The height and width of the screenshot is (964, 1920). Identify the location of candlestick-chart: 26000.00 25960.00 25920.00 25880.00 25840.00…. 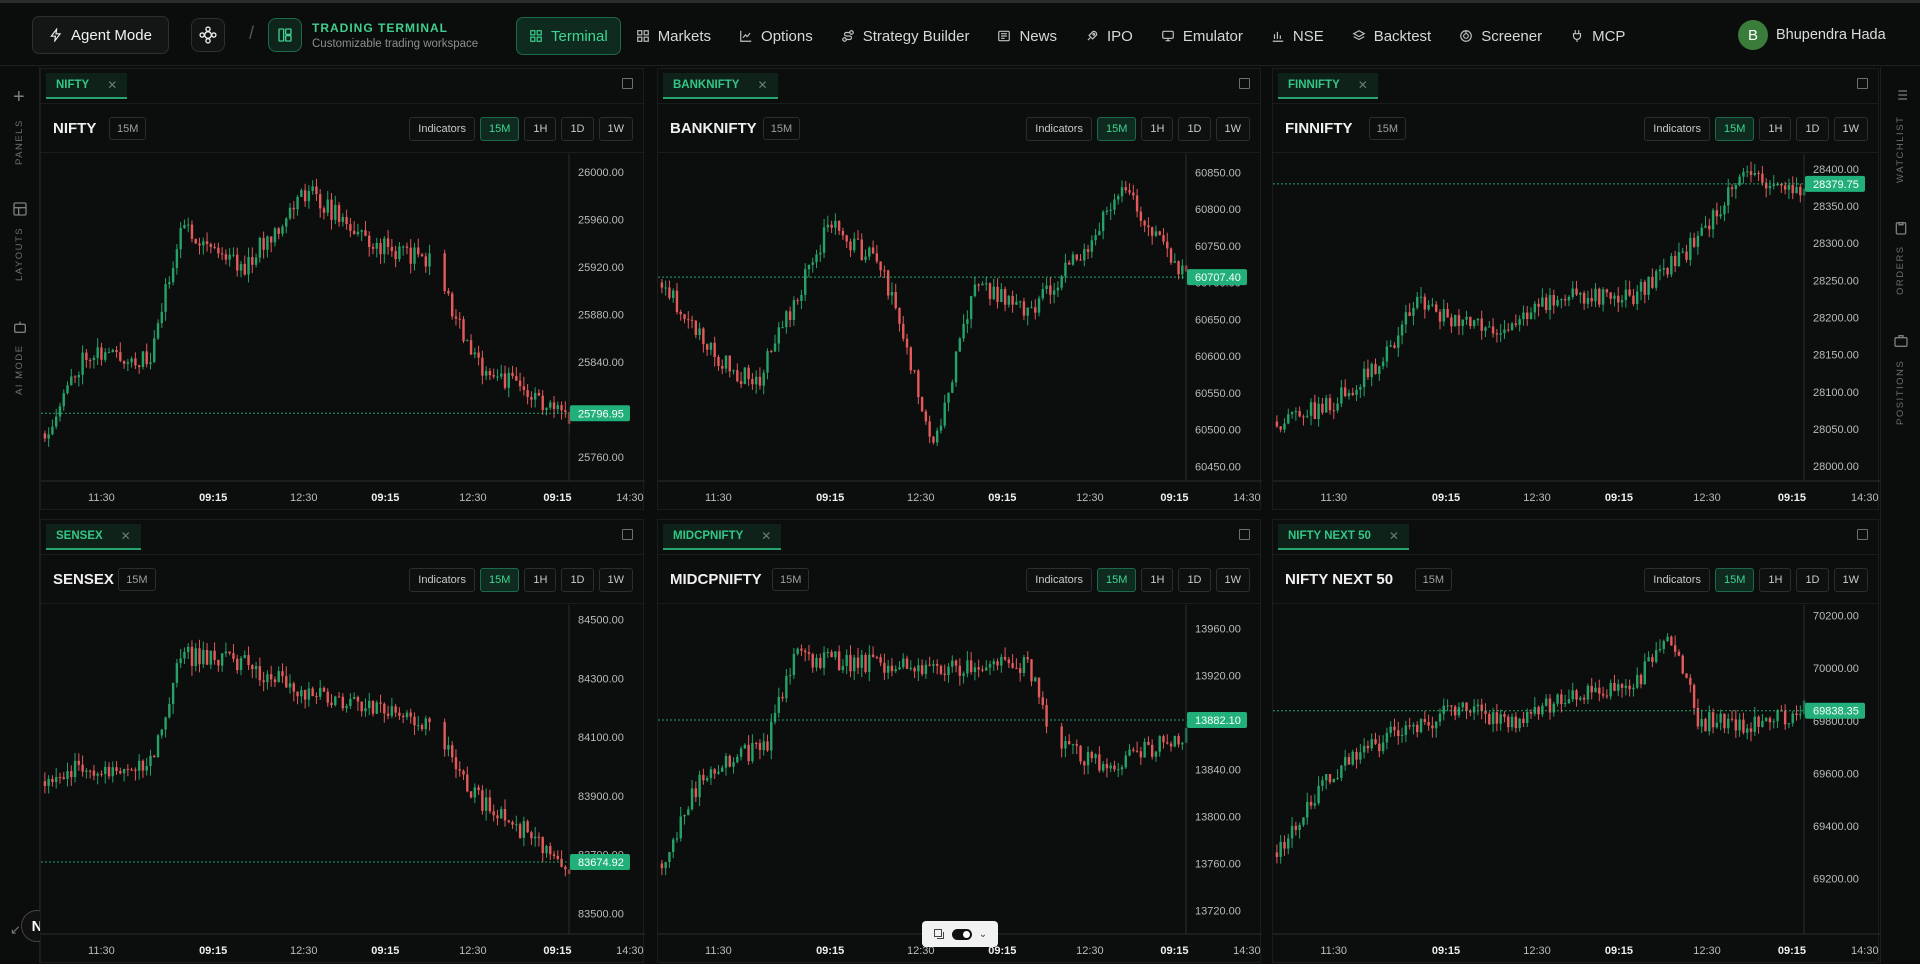
(343, 332).